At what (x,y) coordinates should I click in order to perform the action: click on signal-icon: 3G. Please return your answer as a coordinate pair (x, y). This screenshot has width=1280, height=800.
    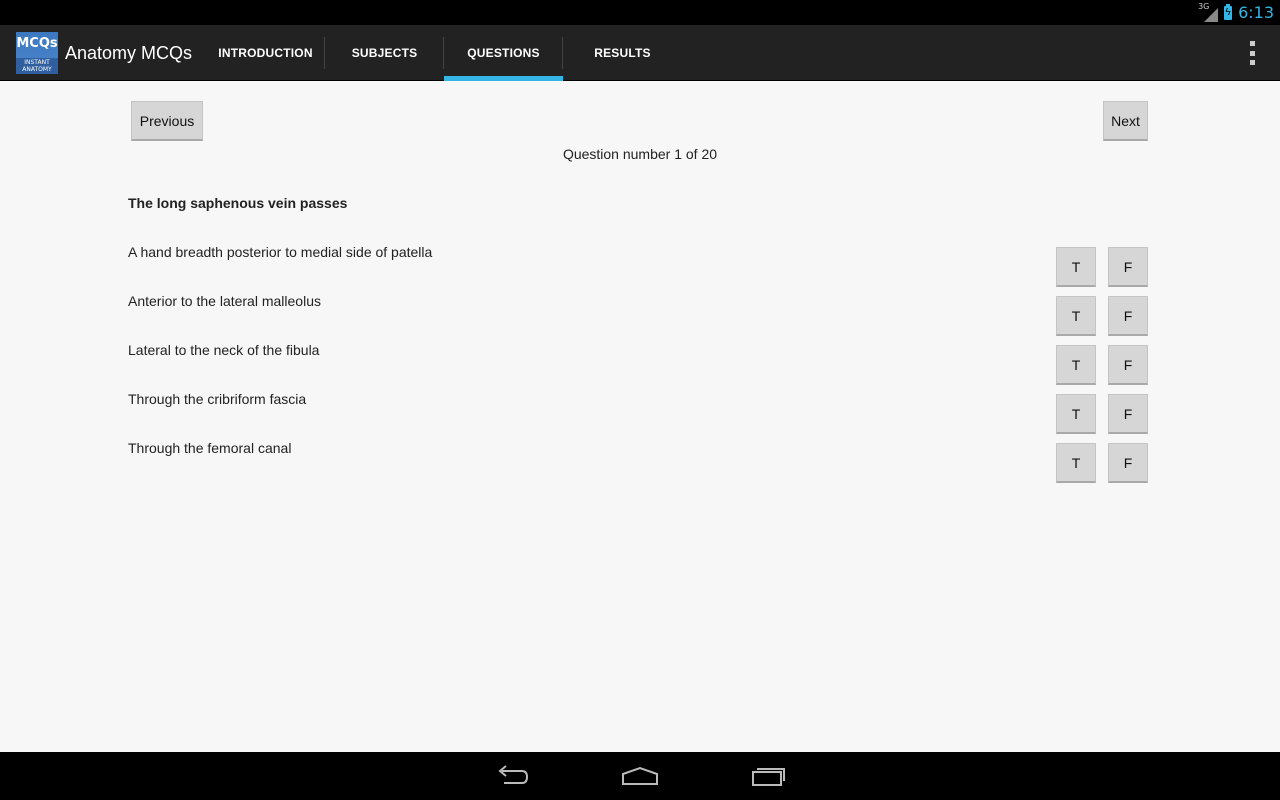
    Looking at the image, I should click on (1208, 12).